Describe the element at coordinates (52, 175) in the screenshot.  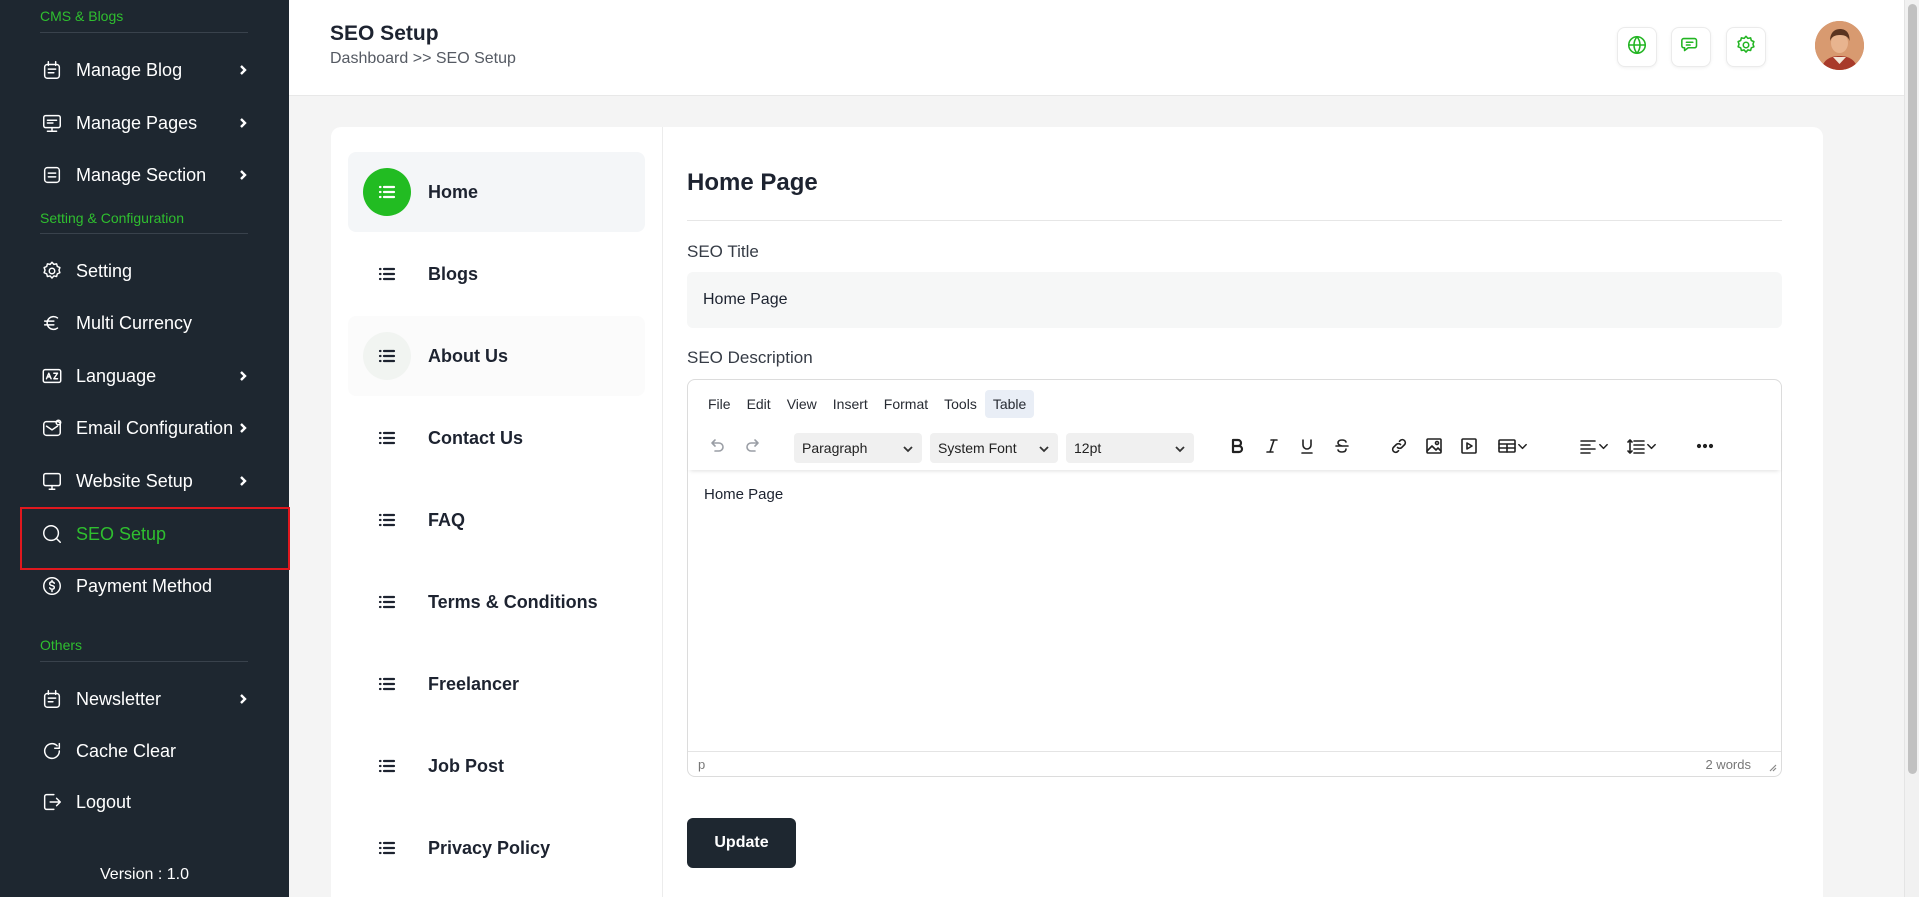
I see `section-icon` at that location.